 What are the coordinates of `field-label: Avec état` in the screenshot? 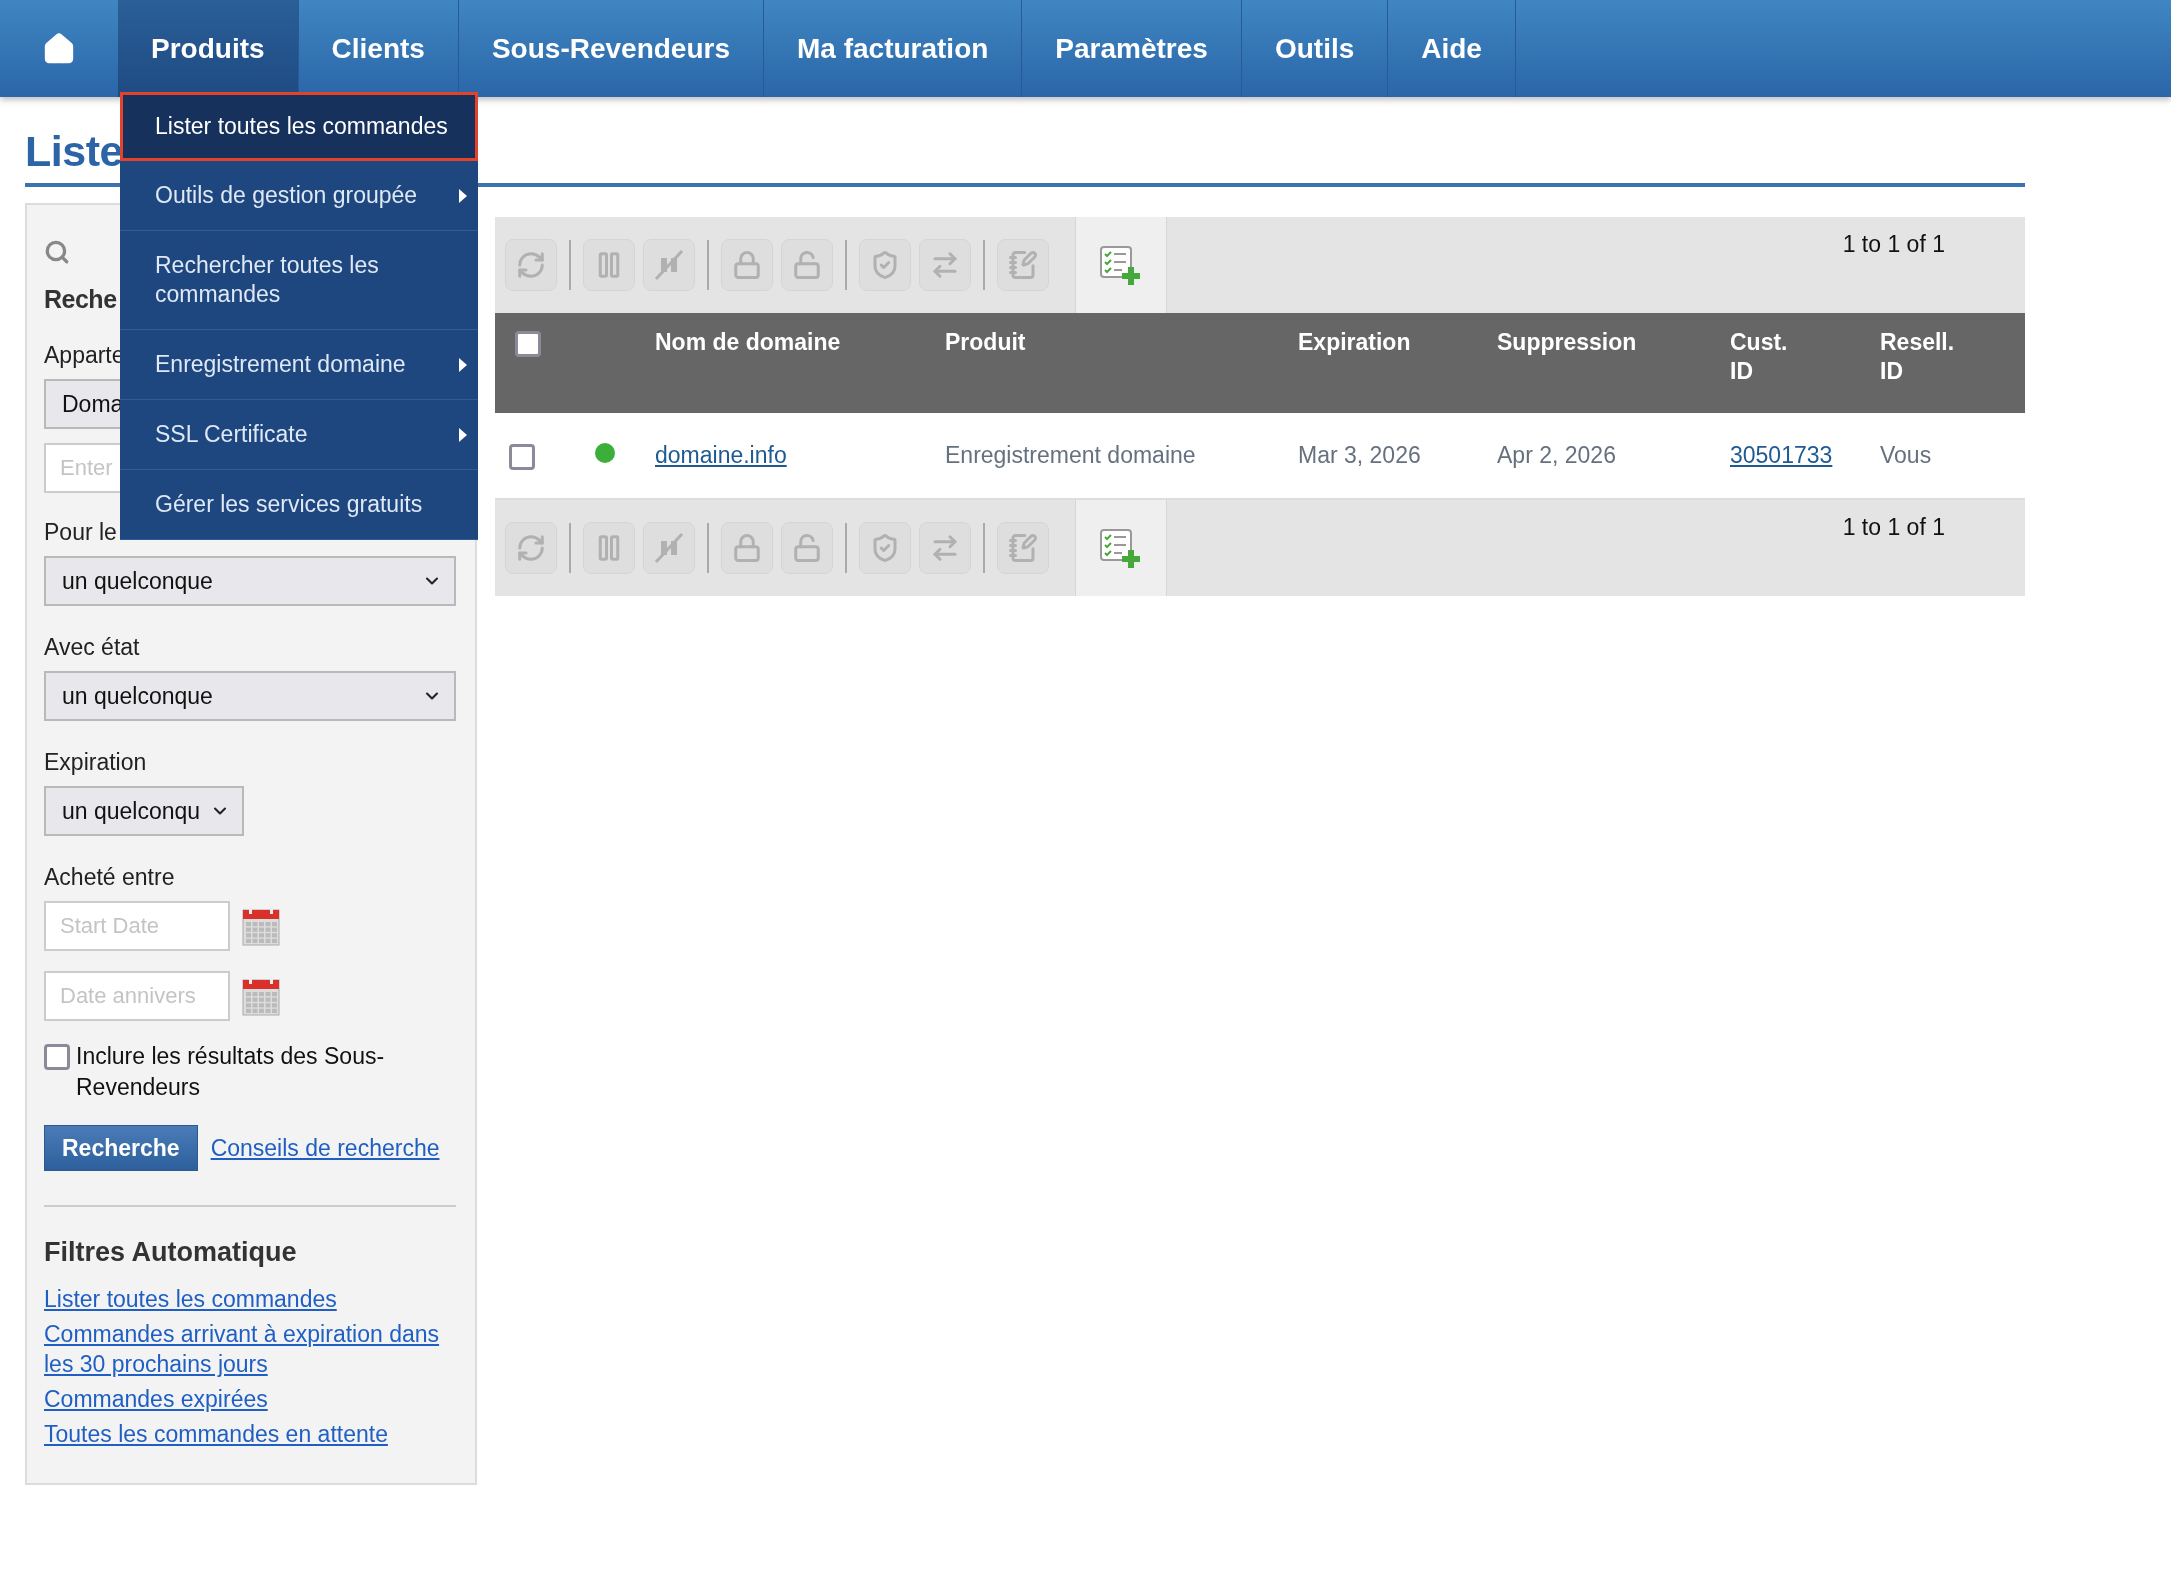 It's located at (92, 647).